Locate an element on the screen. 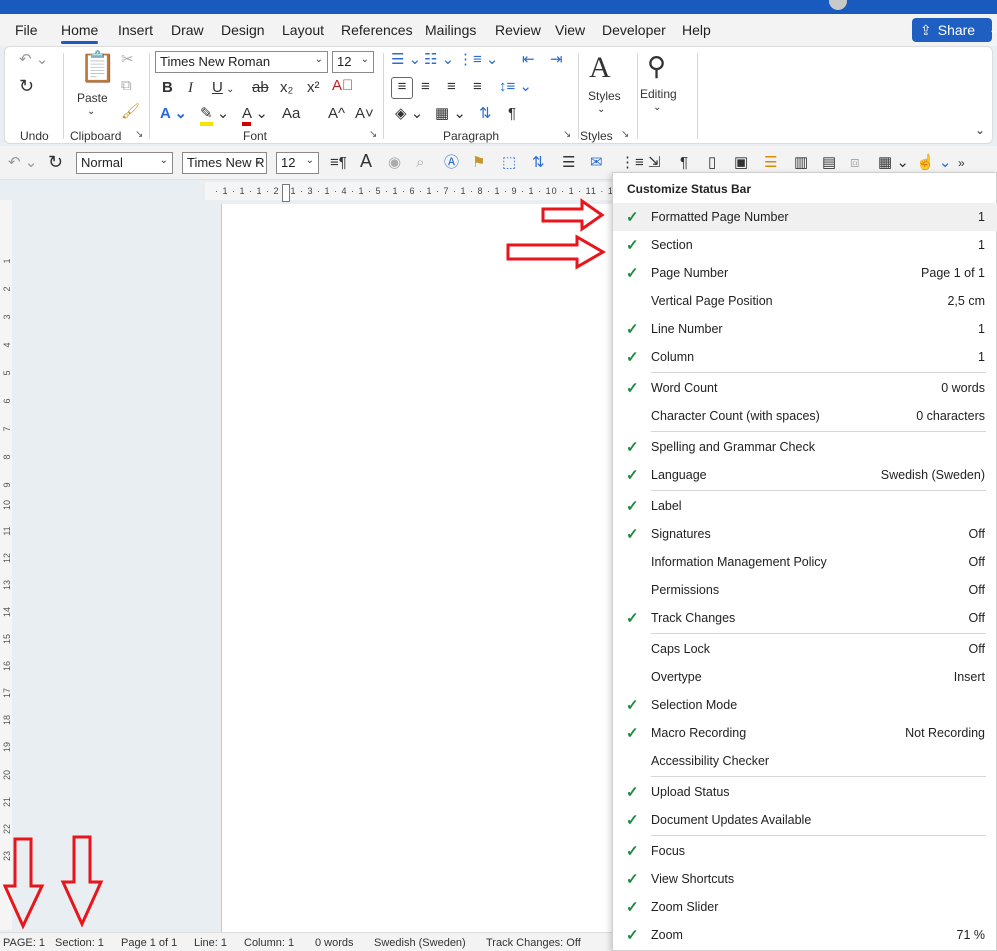  tab-home: Home is located at coordinates (80, 33).